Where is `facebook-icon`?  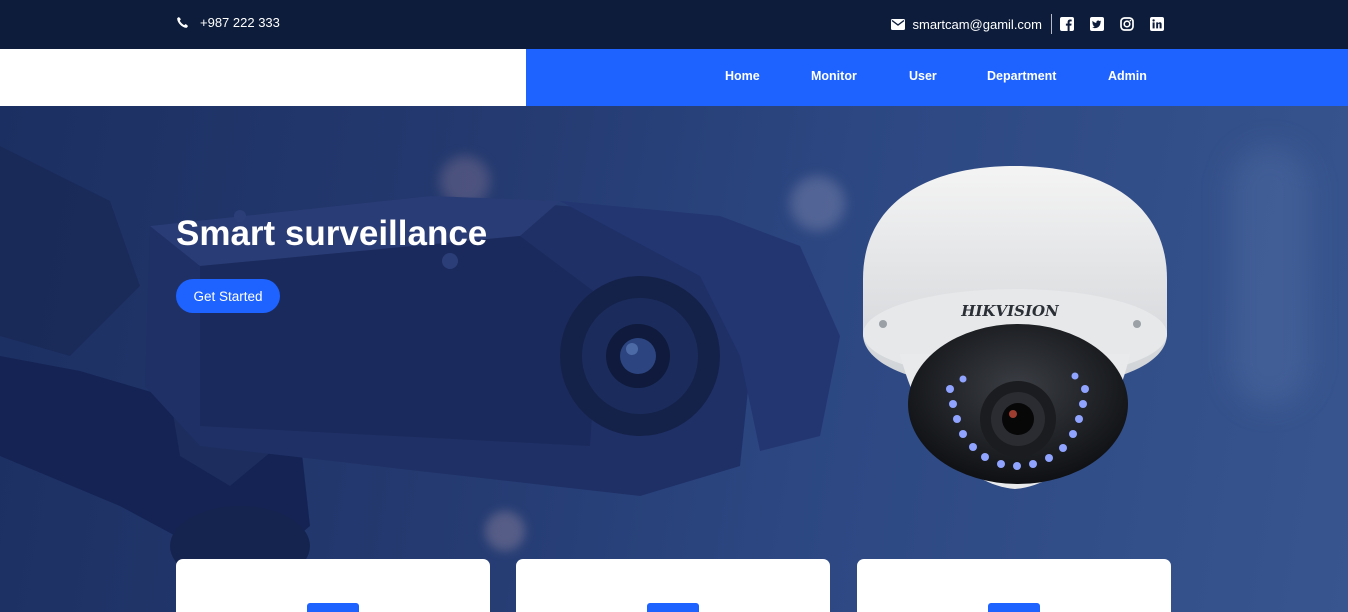
facebook-icon is located at coordinates (1067, 24).